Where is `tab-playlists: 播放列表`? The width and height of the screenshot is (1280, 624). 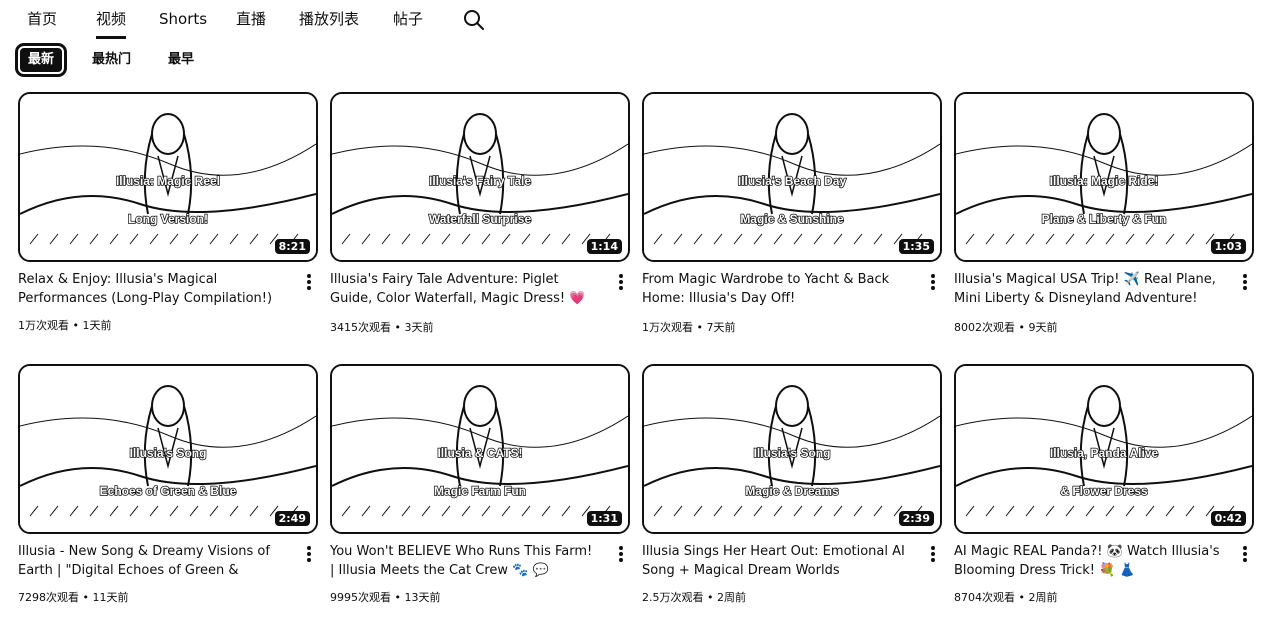 tab-playlists: 播放列表 is located at coordinates (329, 22).